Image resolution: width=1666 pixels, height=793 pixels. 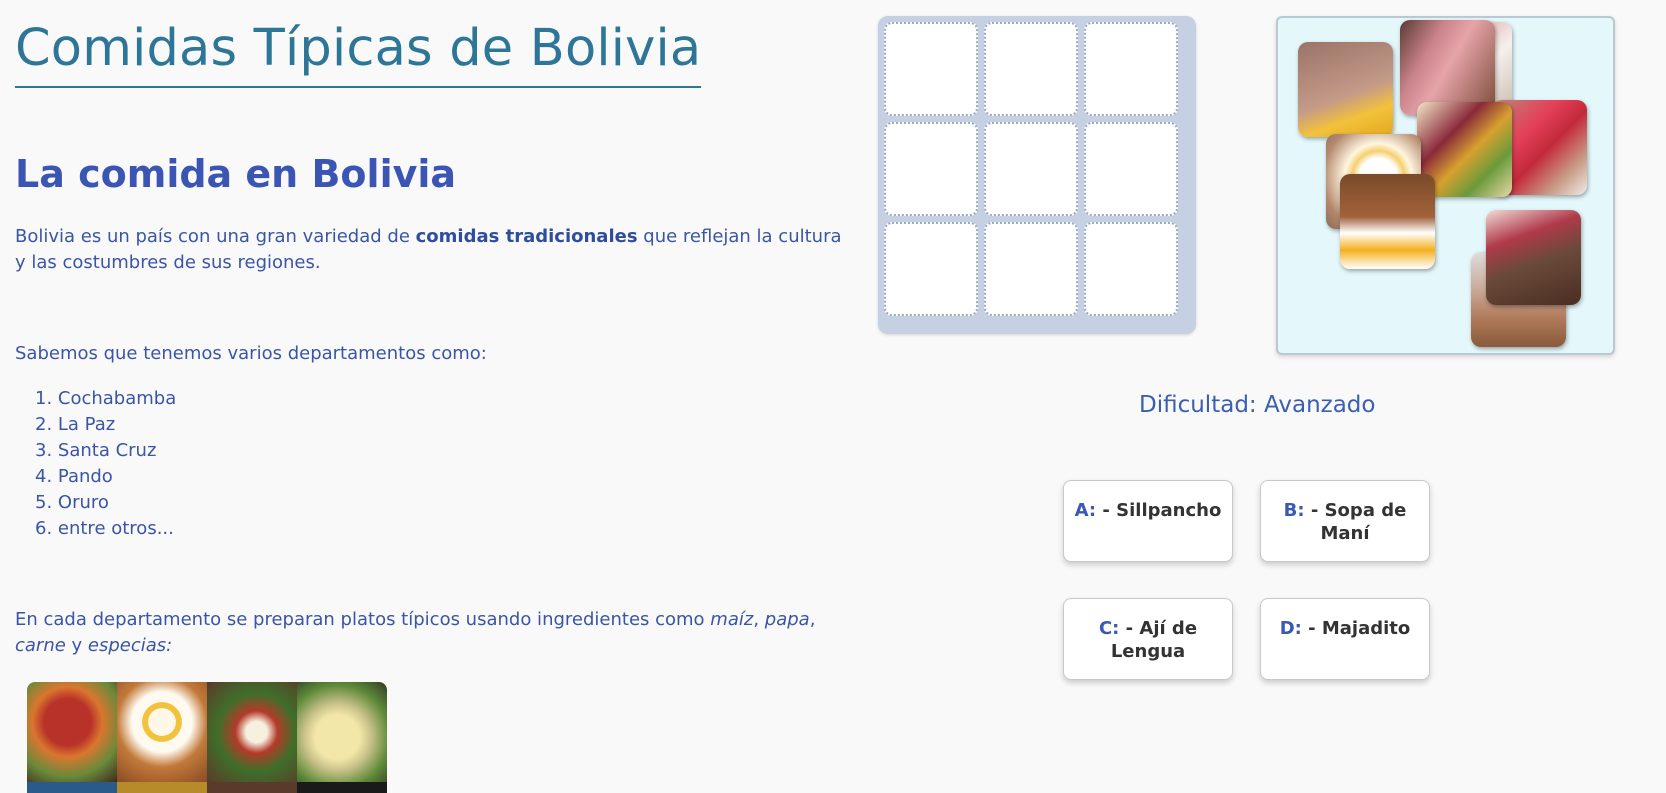 I want to click on food-collage-image, so click(x=207, y=737).